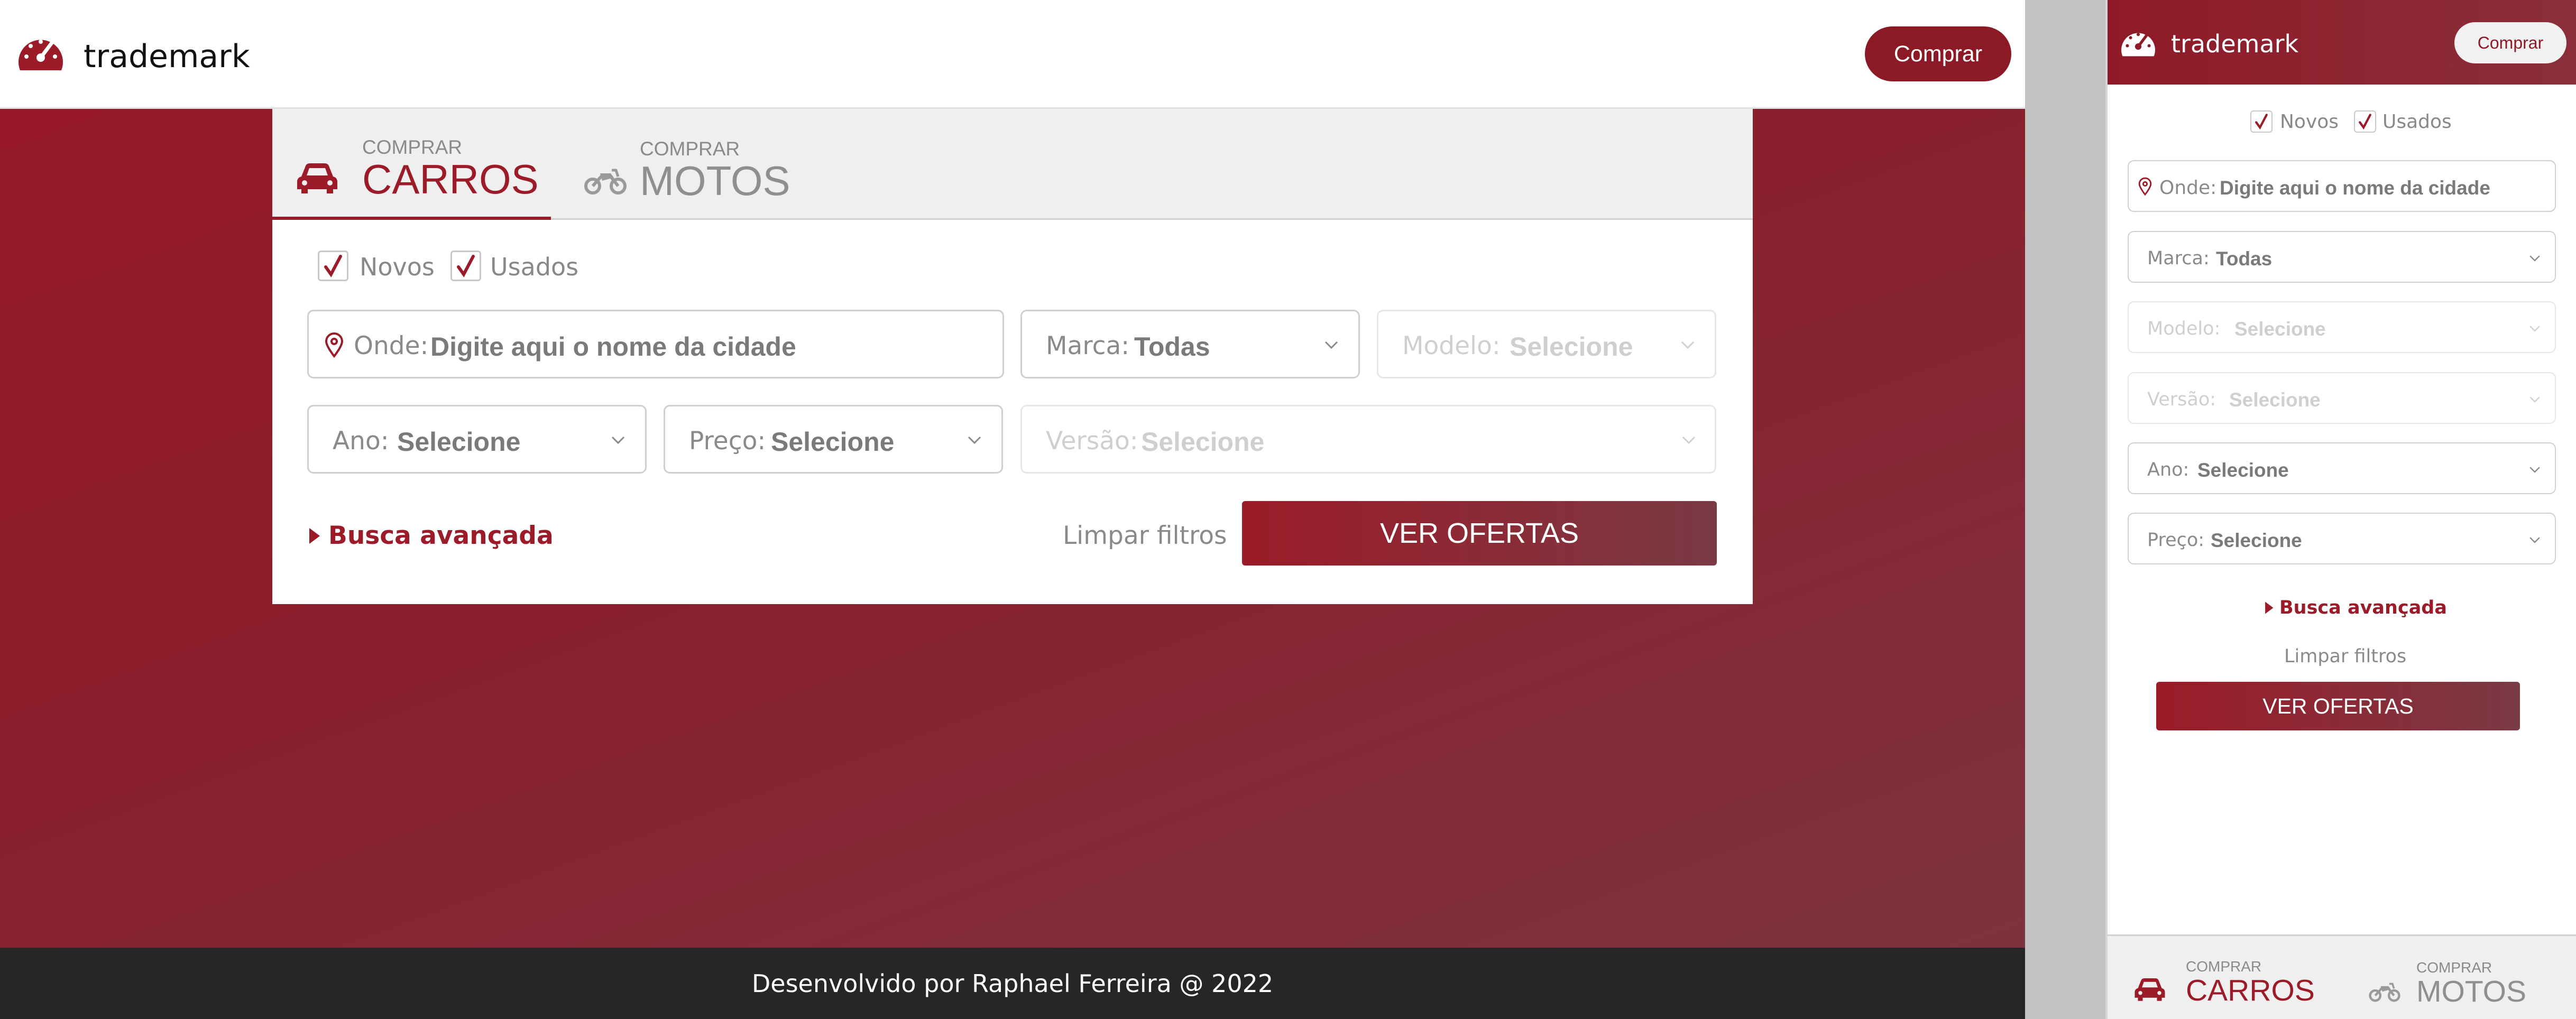  Describe the element at coordinates (2234, 43) in the screenshot. I see `mobile-brand-name: trademark` at that location.